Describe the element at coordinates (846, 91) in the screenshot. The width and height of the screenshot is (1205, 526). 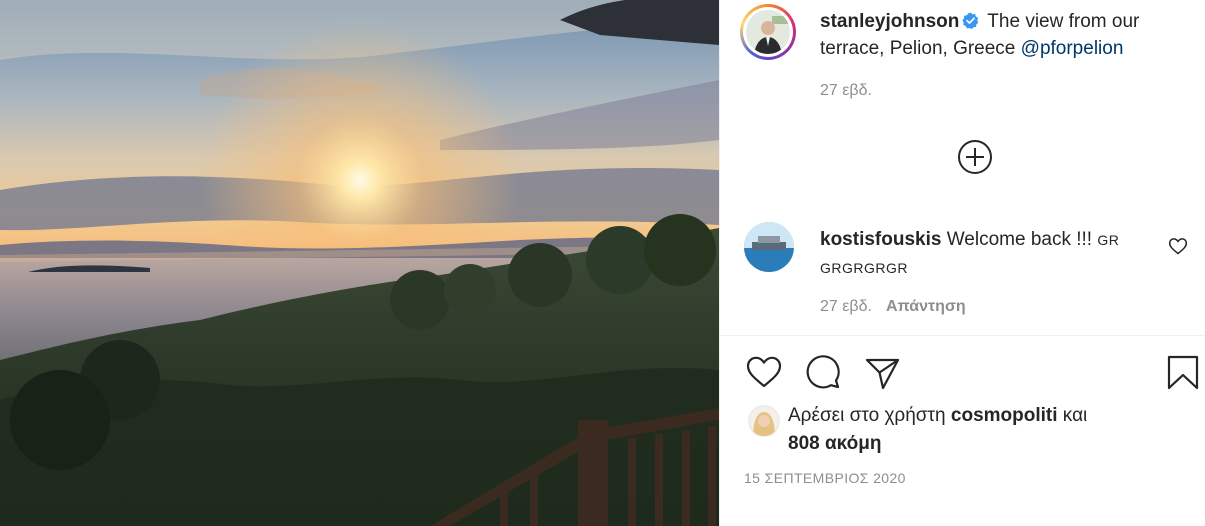
I see `post-timestamp: 27 εβδ.` at that location.